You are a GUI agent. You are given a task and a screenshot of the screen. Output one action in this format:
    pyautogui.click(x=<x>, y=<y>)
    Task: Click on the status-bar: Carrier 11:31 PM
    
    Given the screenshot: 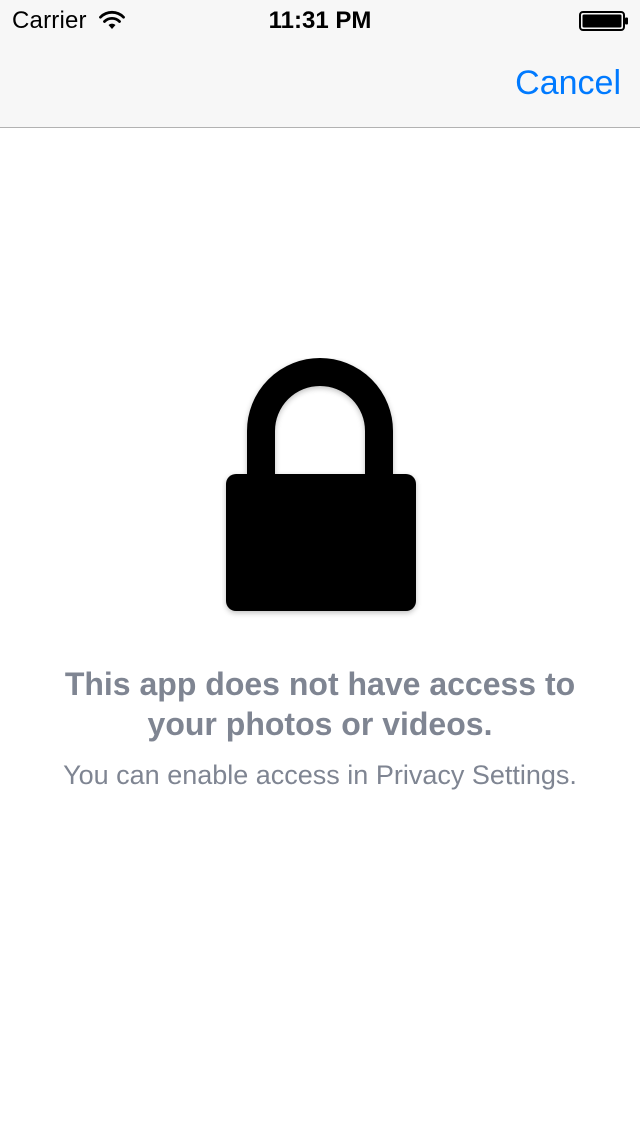 What is the action you would take?
    pyautogui.click(x=320, y=20)
    